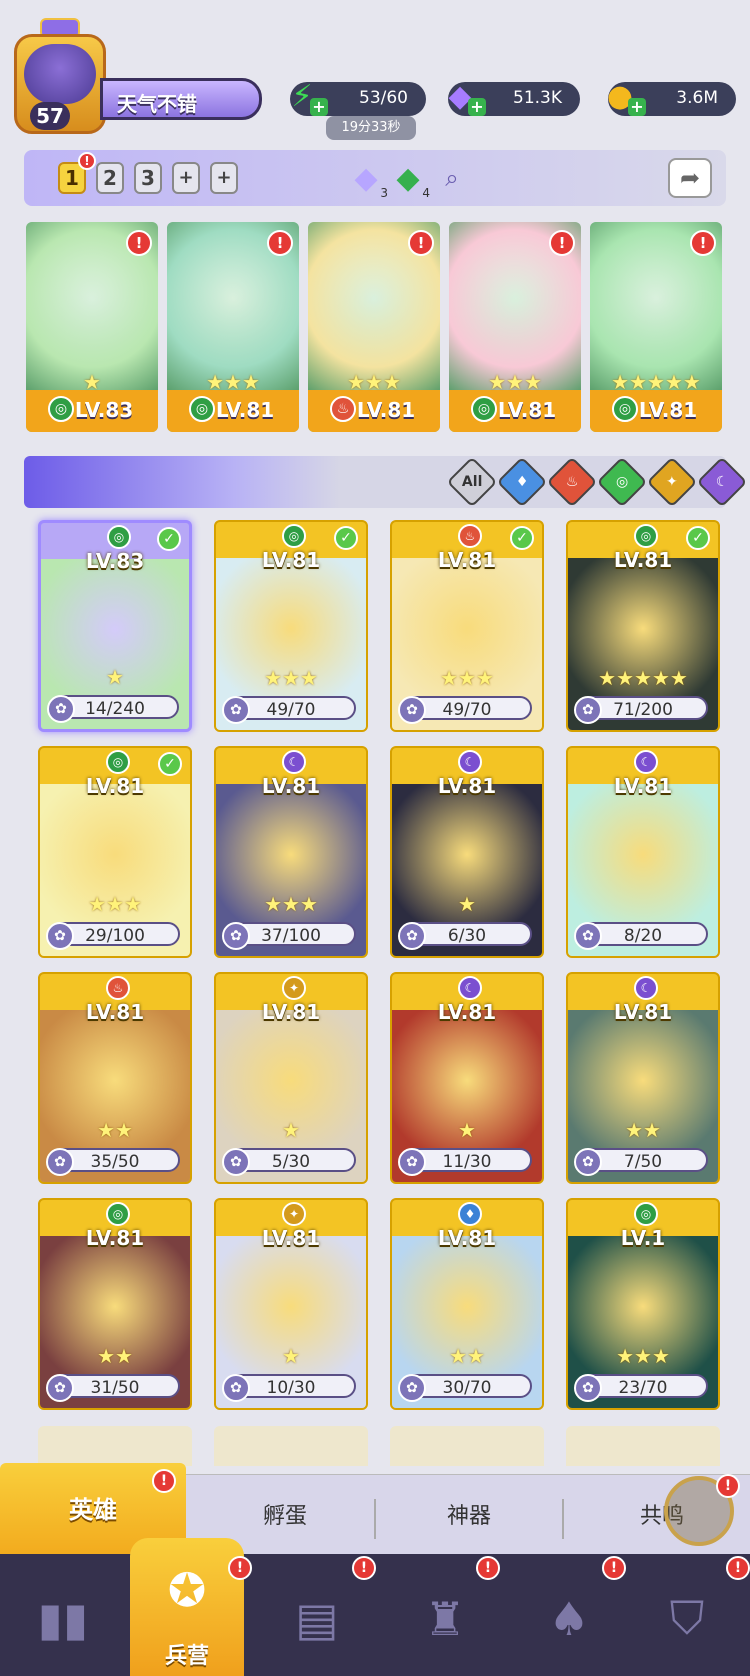 This screenshot has height=1676, width=750. What do you see at coordinates (643, 626) in the screenshot?
I see `hero-card: ◎ ✓ LV.81 ★★★★★ 71/200 ✿` at bounding box center [643, 626].